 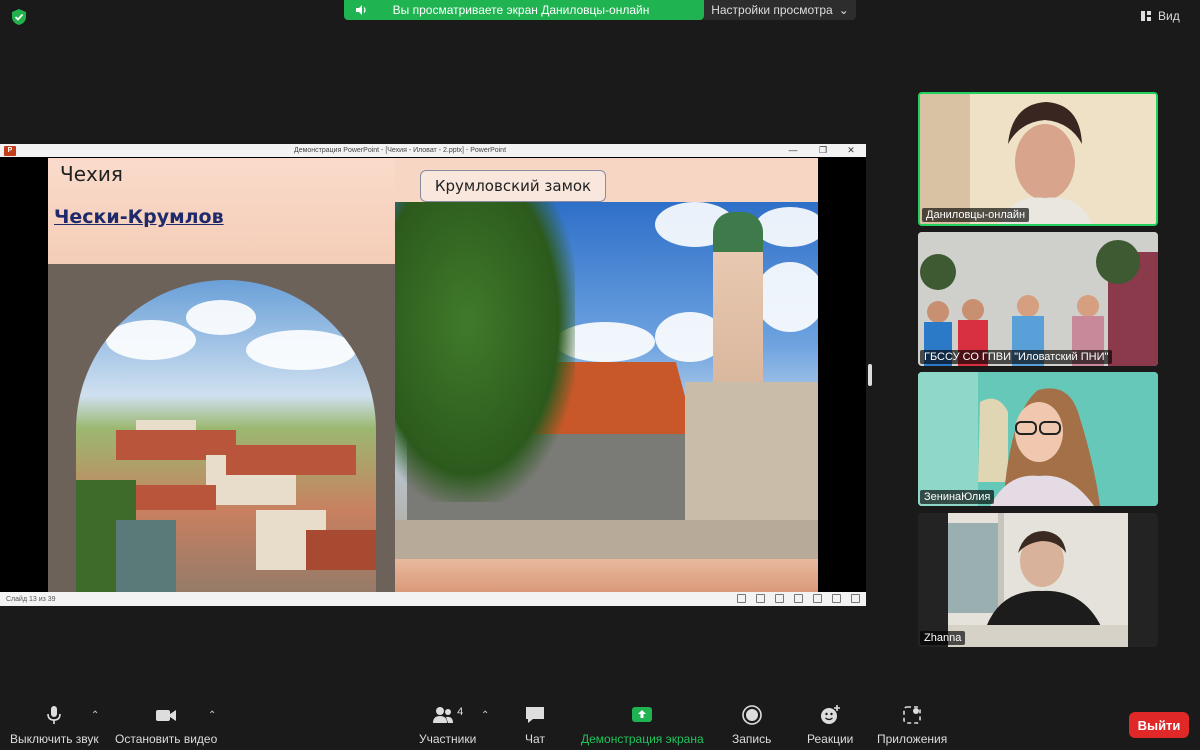 What do you see at coordinates (448, 739) in the screenshot?
I see `participants-label: Участники` at bounding box center [448, 739].